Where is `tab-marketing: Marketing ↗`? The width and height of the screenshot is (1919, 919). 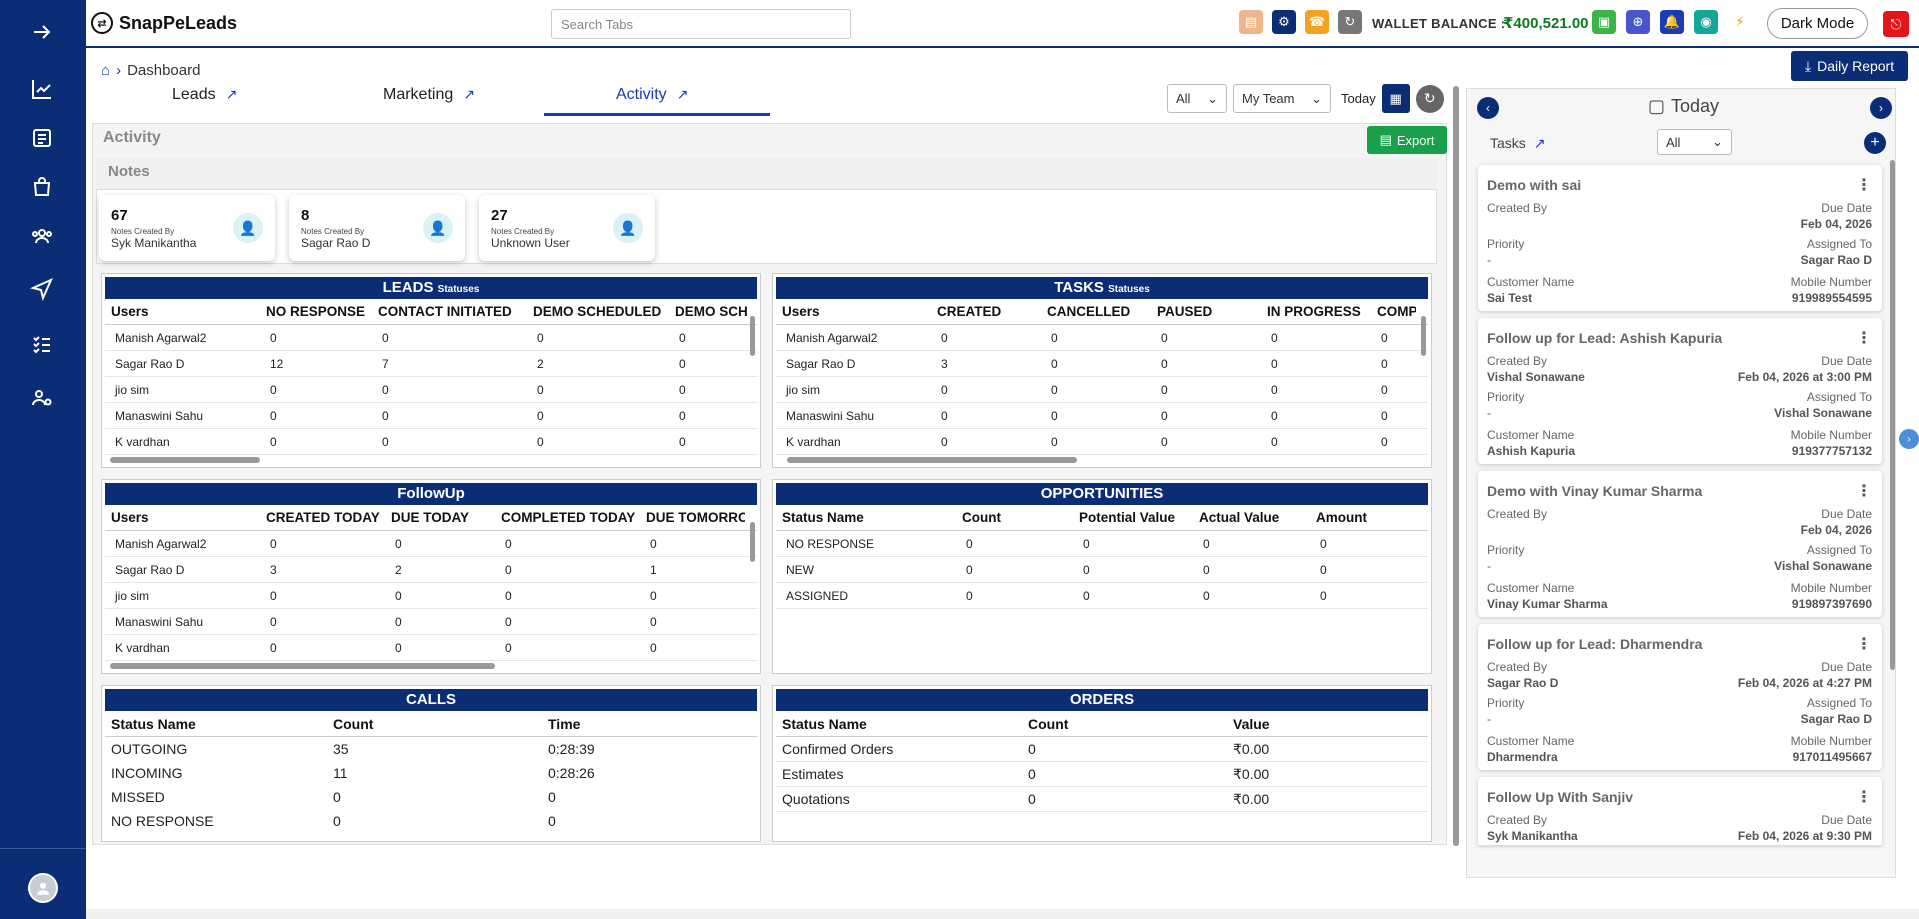 tab-marketing: Marketing ↗ is located at coordinates (429, 95).